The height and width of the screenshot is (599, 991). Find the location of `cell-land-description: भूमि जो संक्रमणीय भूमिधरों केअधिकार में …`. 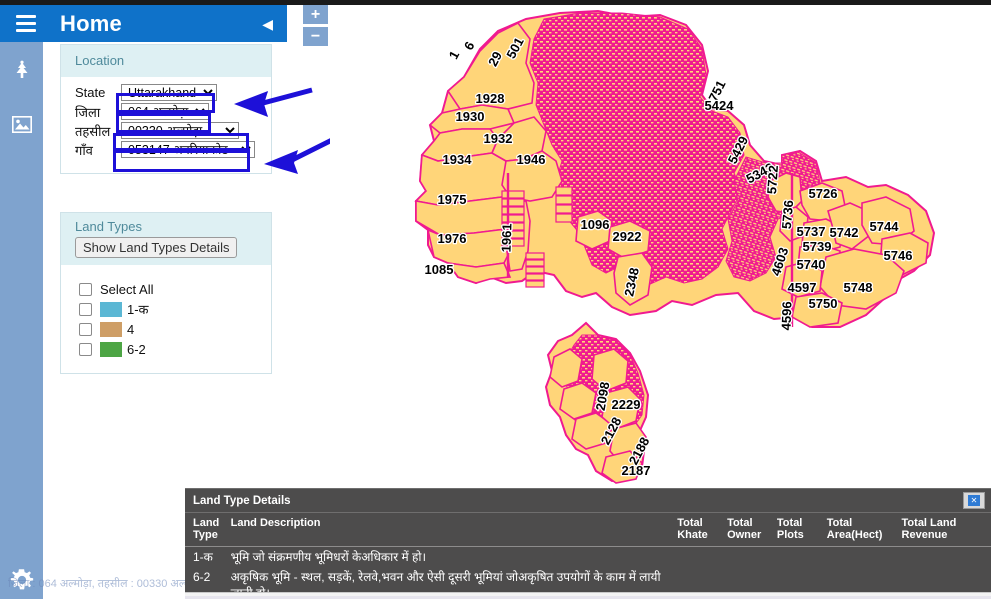

cell-land-description: भूमि जो संक्रमणीय भूमिधरों केअधिकार में … is located at coordinates (328, 557).